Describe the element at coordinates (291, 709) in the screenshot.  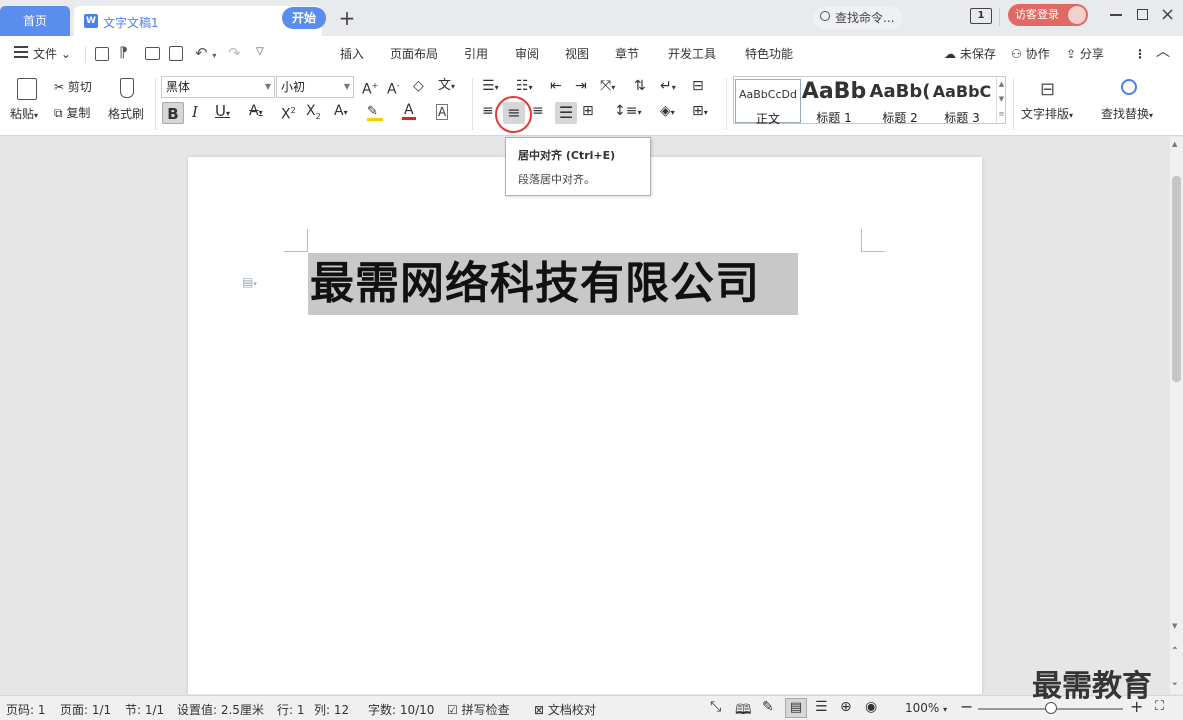
I see `status-row: 行: 1` at that location.